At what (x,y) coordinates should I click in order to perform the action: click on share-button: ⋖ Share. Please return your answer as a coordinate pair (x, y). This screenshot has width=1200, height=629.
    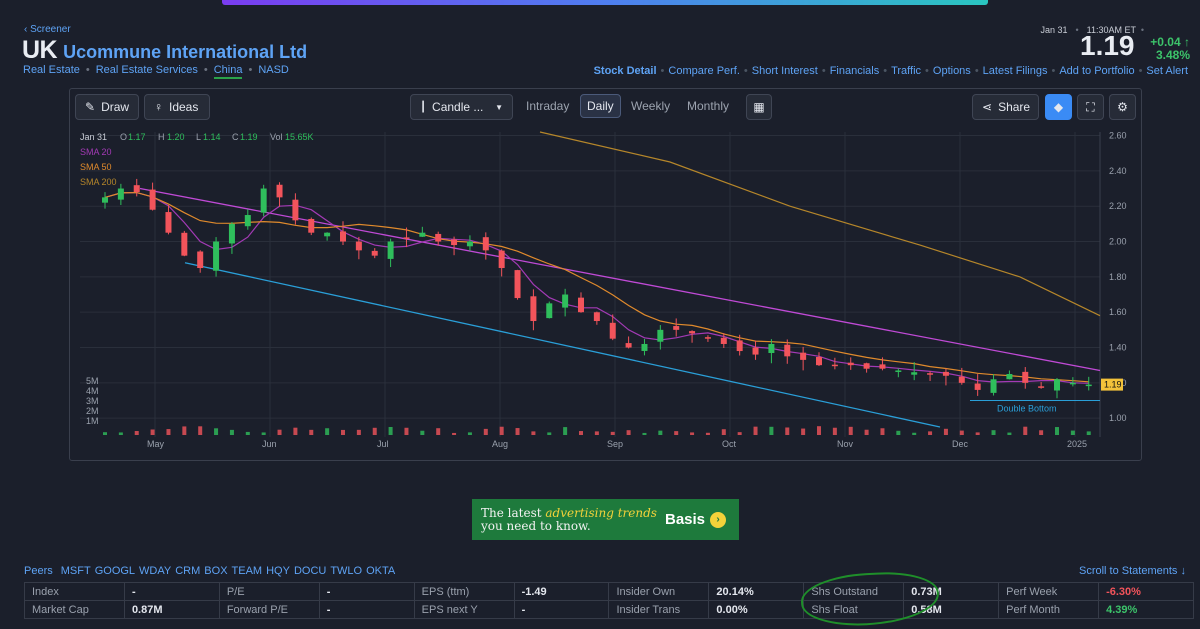
    Looking at the image, I should click on (1005, 107).